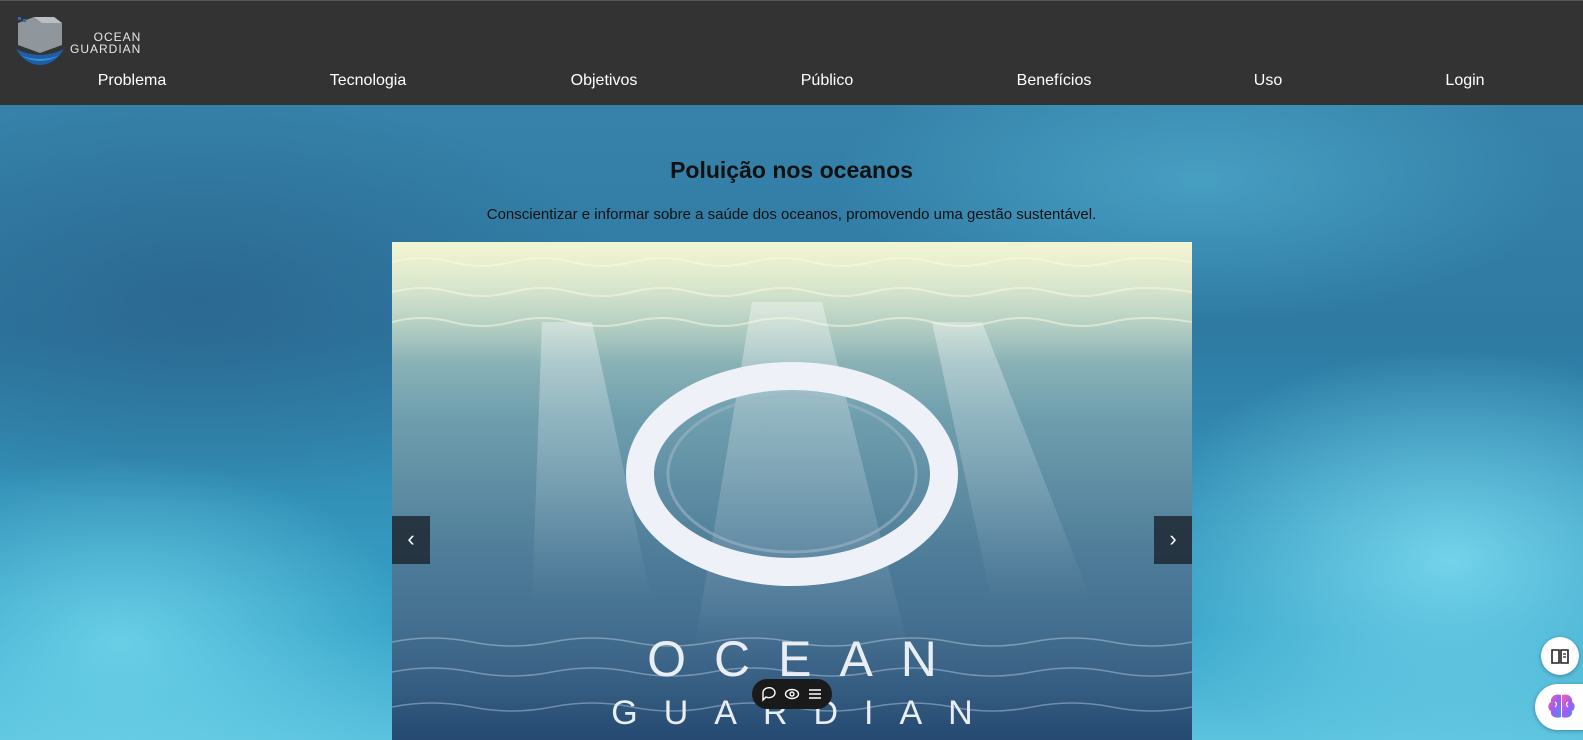 This screenshot has height=740, width=1583. I want to click on nav-item-tecnologia: Tecnologia, so click(368, 81).